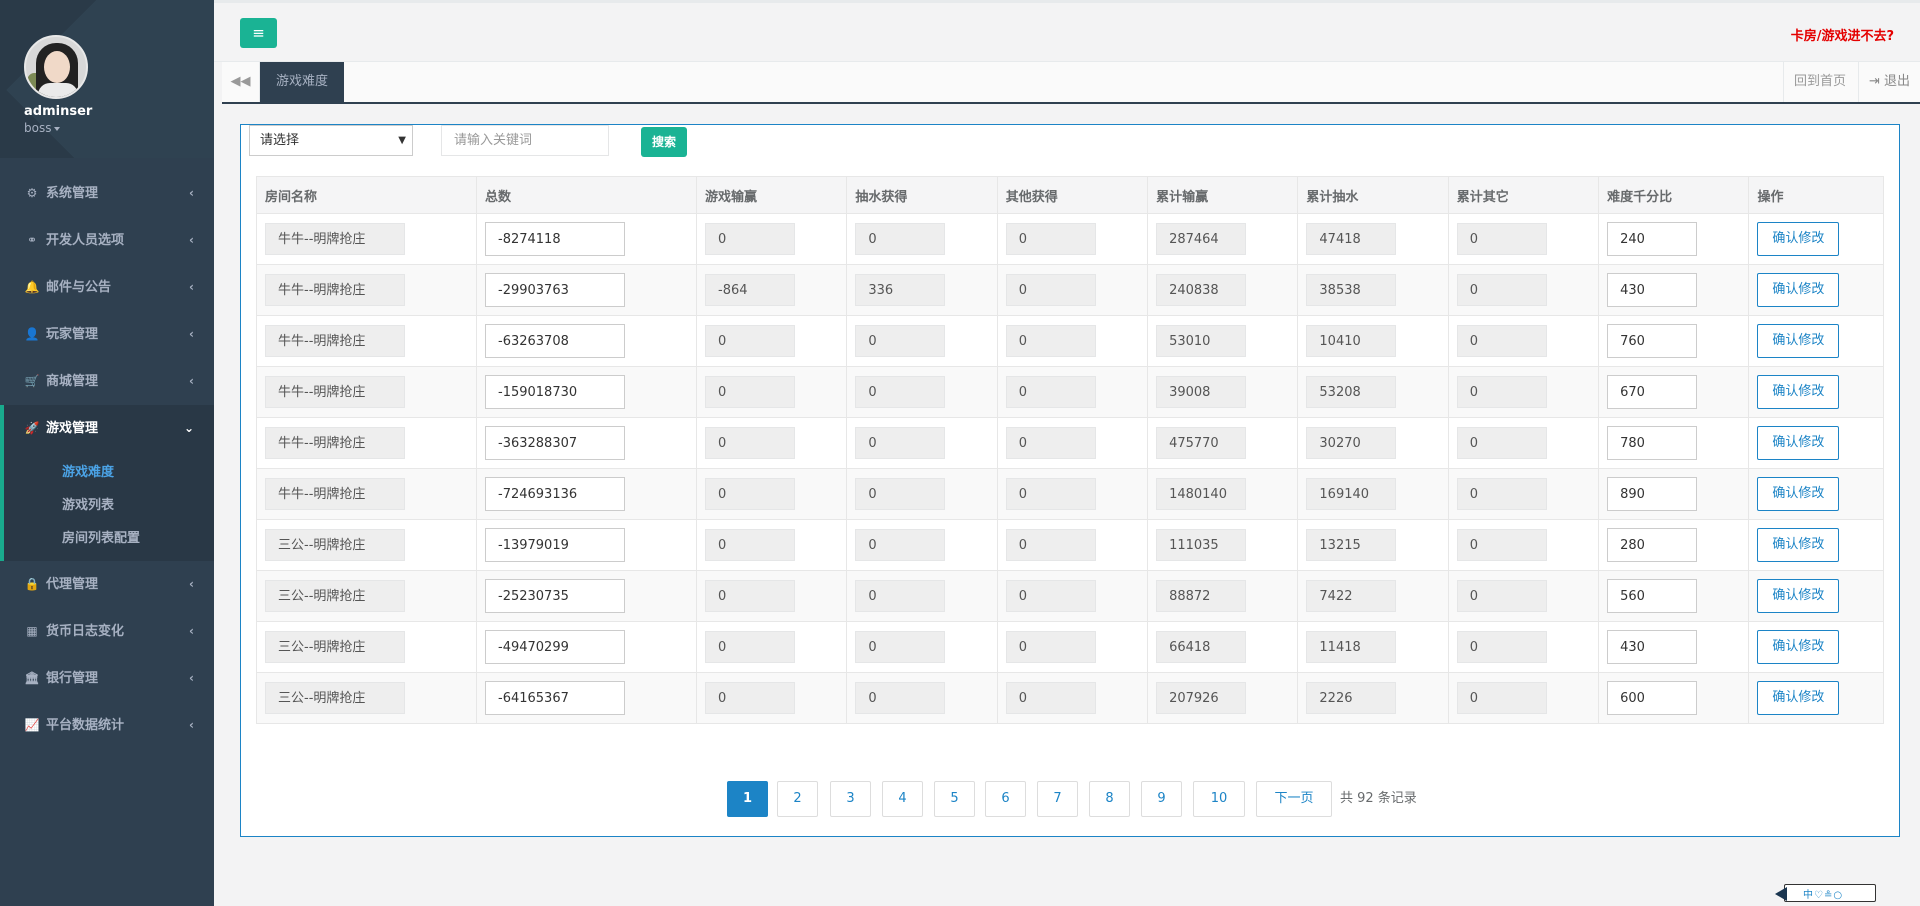 Image resolution: width=1920 pixels, height=906 pixels. Describe the element at coordinates (107, 725) in the screenshot. I see `sidebar-item: 📈 平台数据统计 ‹` at that location.